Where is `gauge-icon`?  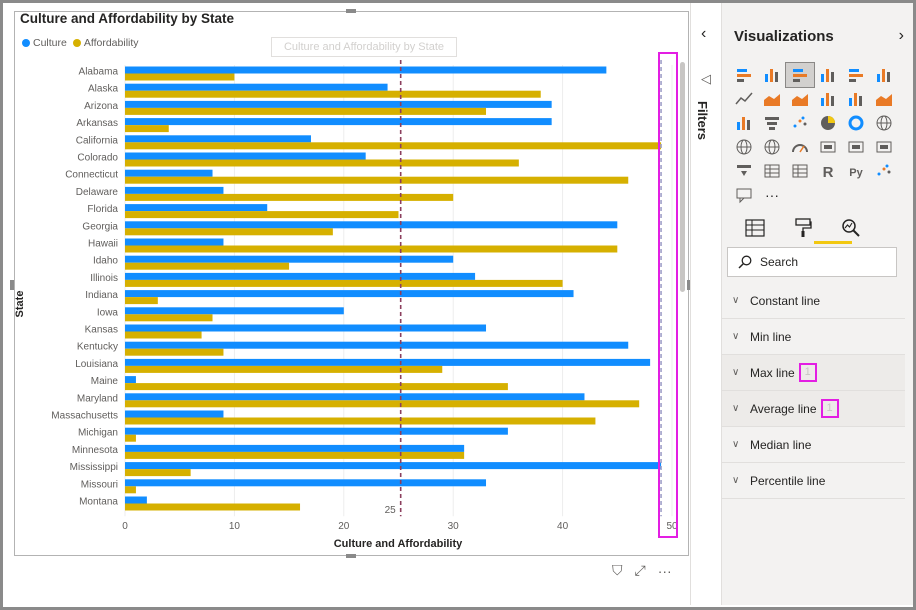 gauge-icon is located at coordinates (800, 147).